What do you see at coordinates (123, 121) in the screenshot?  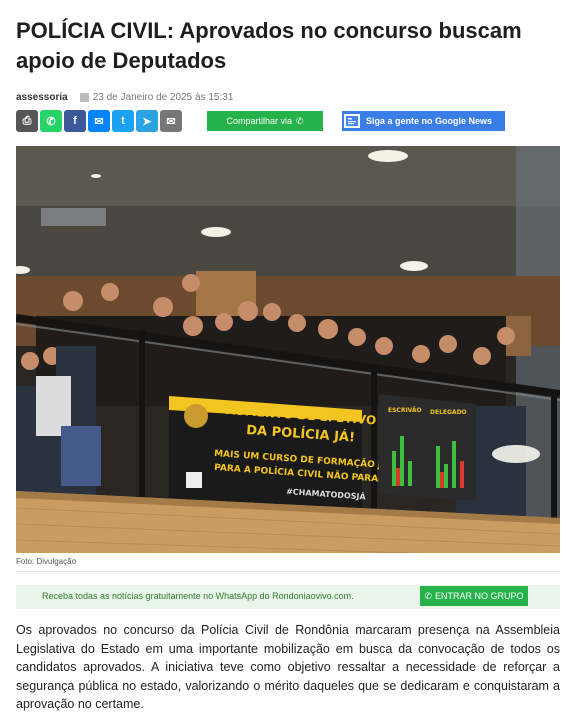 I see `twitter-icon: t` at bounding box center [123, 121].